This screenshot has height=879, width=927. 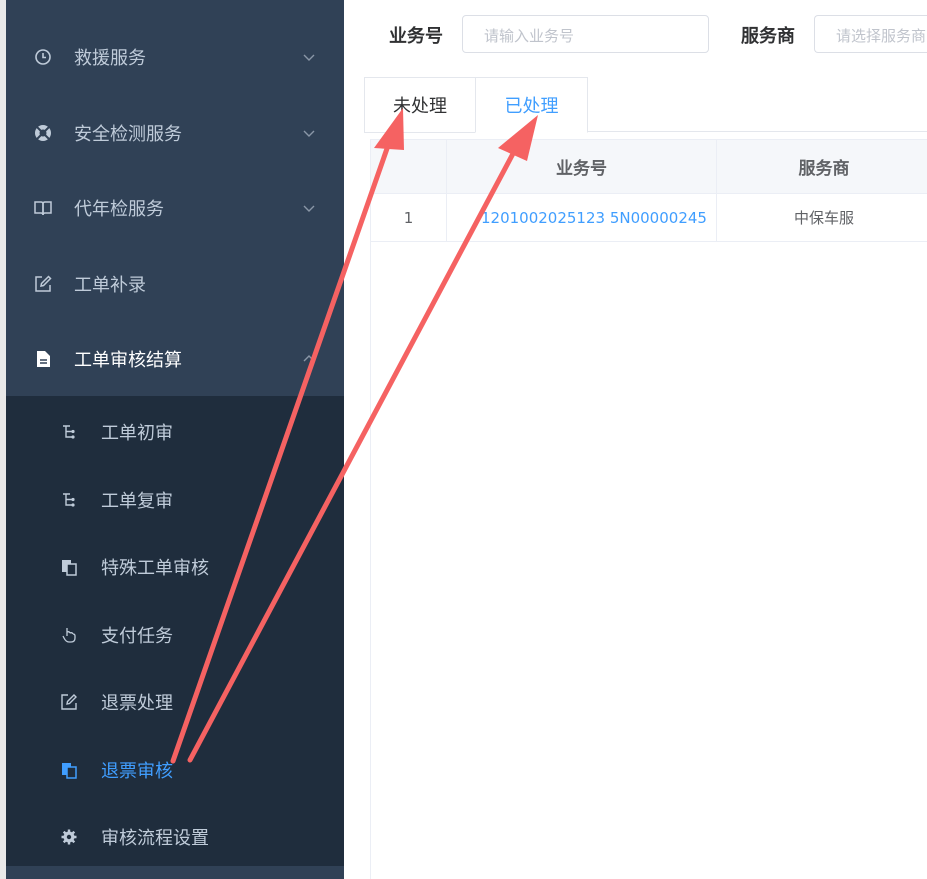 I want to click on submenu-item-label: 工单复审, so click(x=137, y=501).